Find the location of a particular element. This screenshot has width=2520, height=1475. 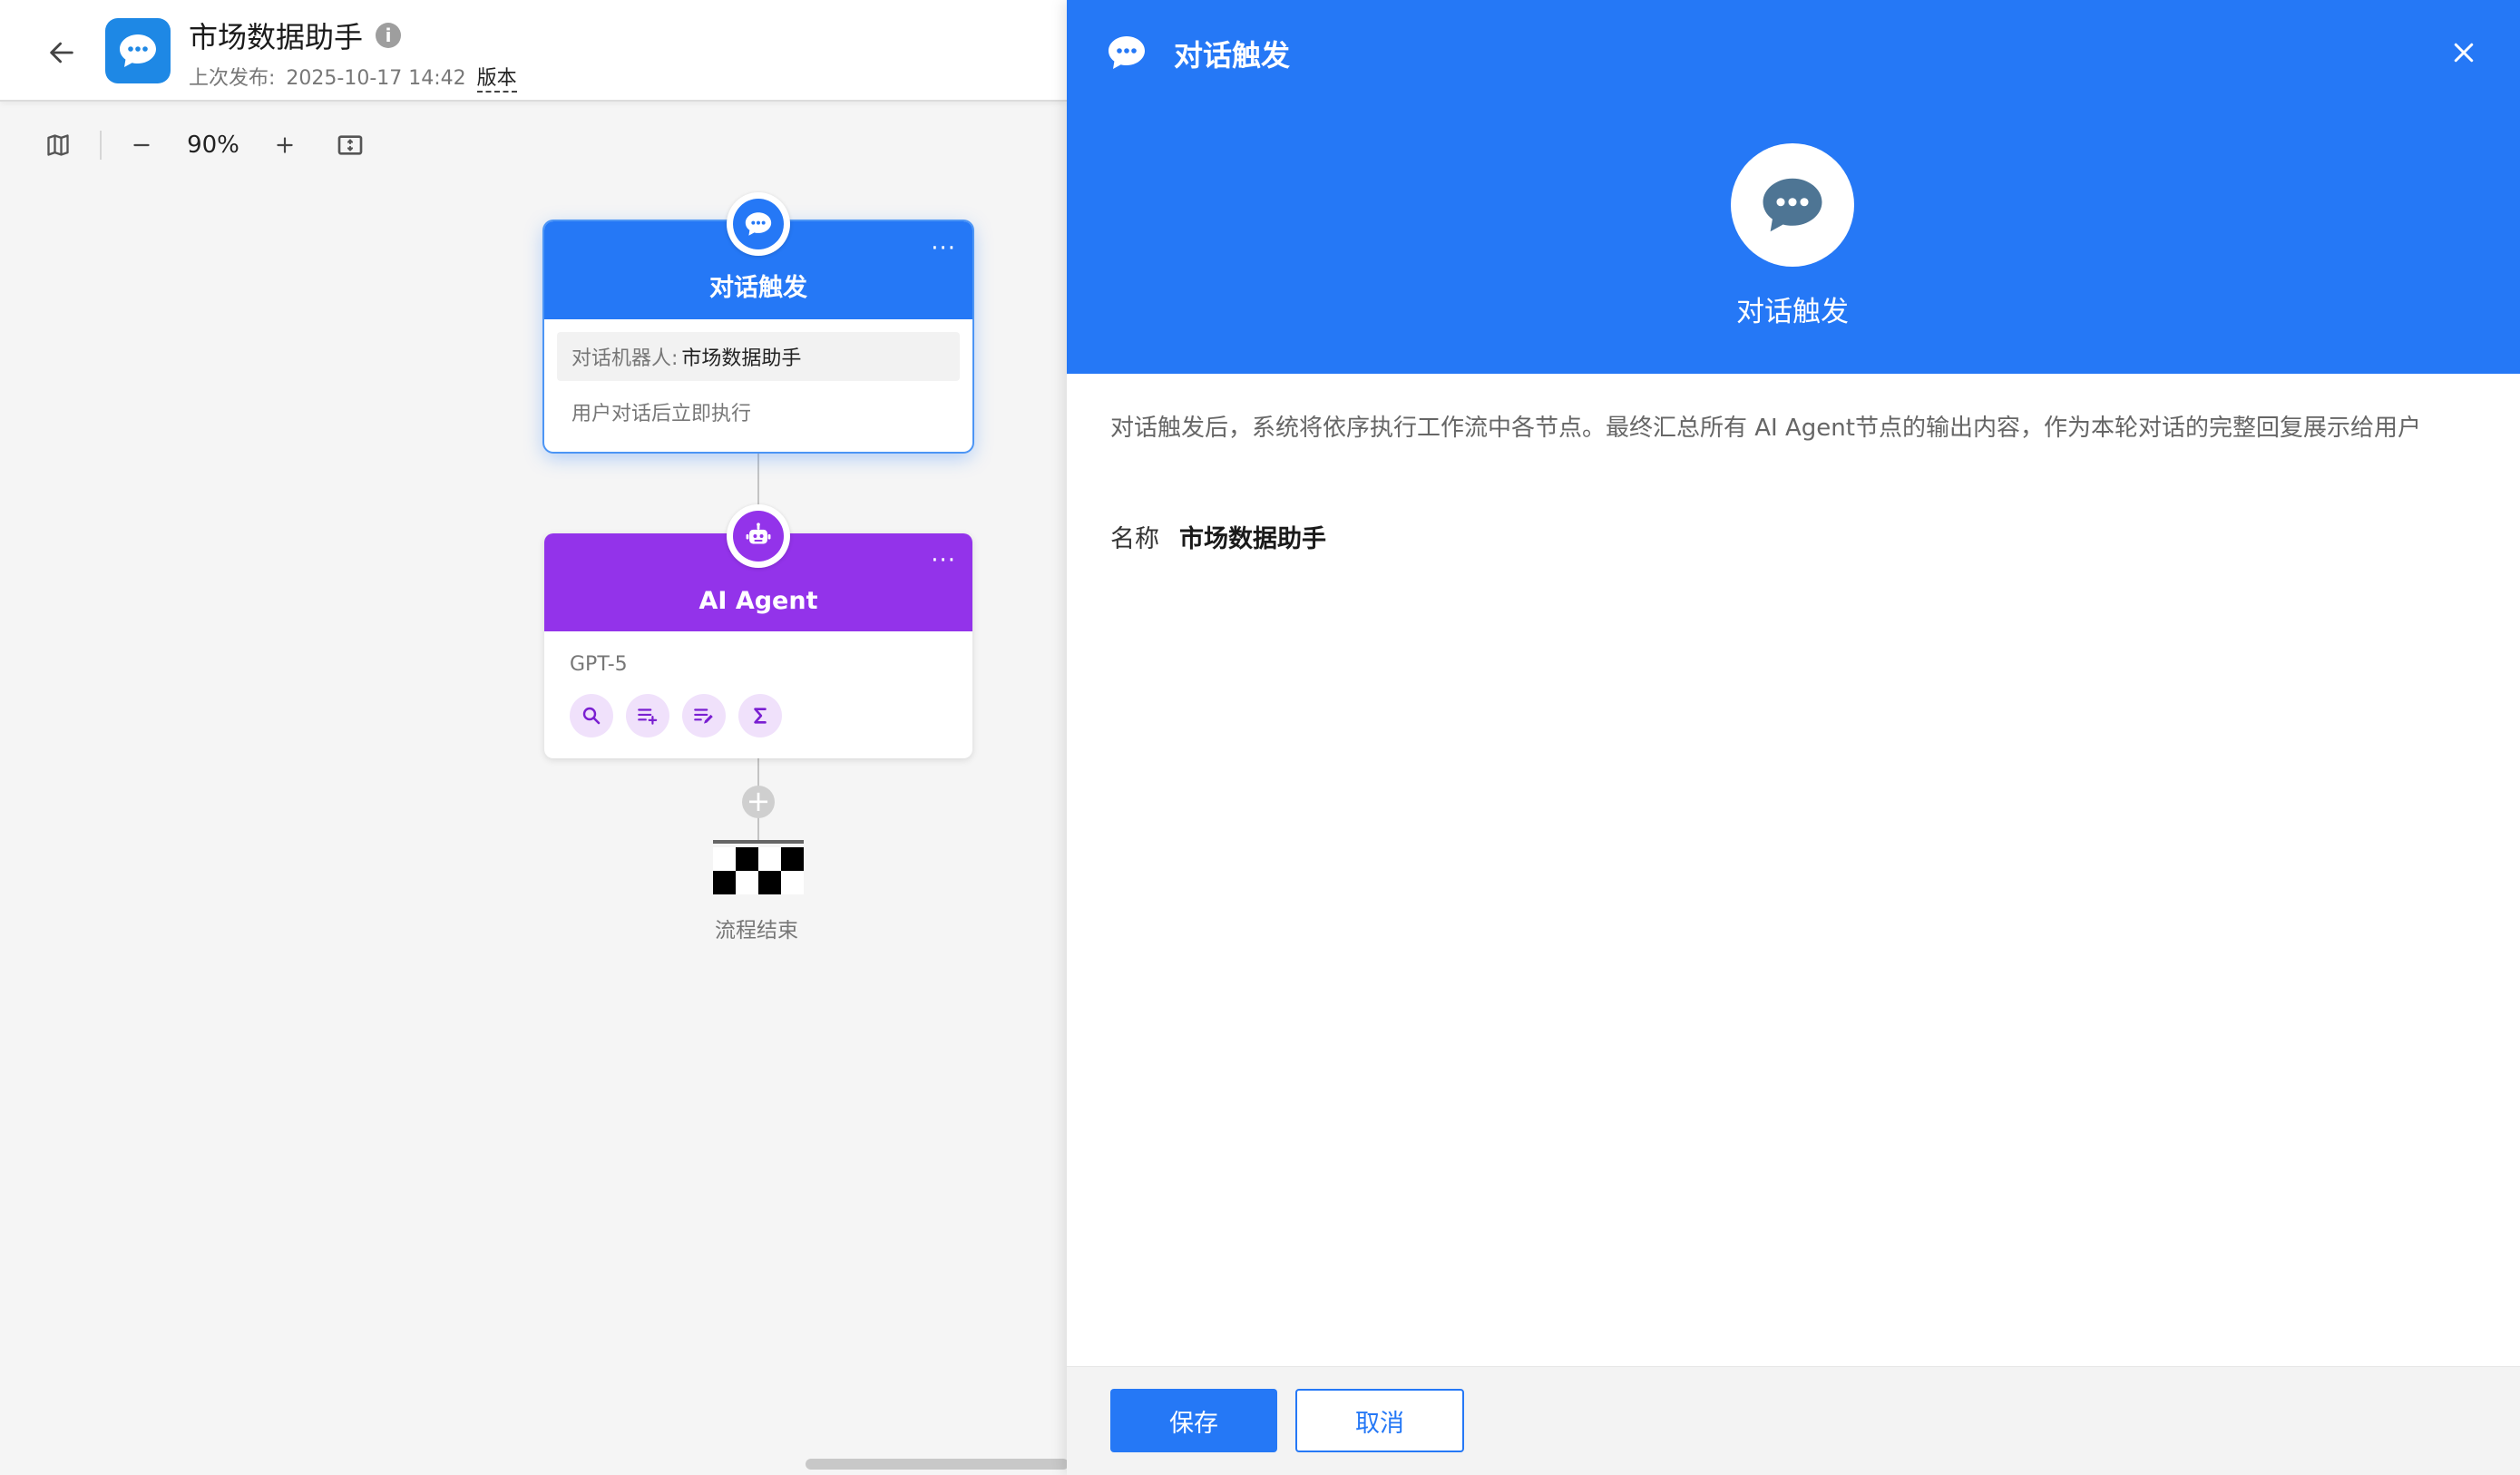

app-title: 市场数据助手 is located at coordinates (276, 37).